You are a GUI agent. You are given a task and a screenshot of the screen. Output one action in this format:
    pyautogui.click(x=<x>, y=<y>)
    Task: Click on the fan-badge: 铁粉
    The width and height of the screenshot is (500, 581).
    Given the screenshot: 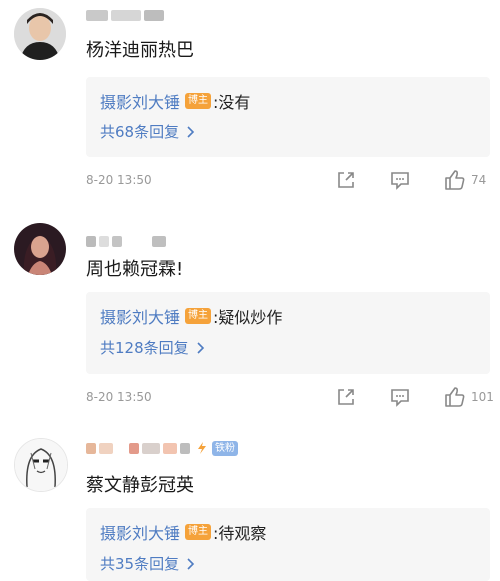 What is the action you would take?
    pyautogui.click(x=225, y=448)
    